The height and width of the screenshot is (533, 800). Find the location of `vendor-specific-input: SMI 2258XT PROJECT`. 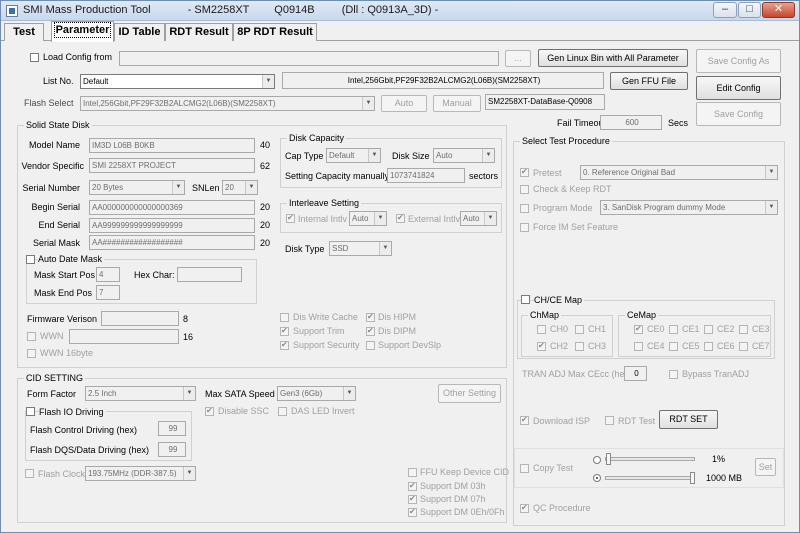

vendor-specific-input: SMI 2258XT PROJECT is located at coordinates (172, 165).